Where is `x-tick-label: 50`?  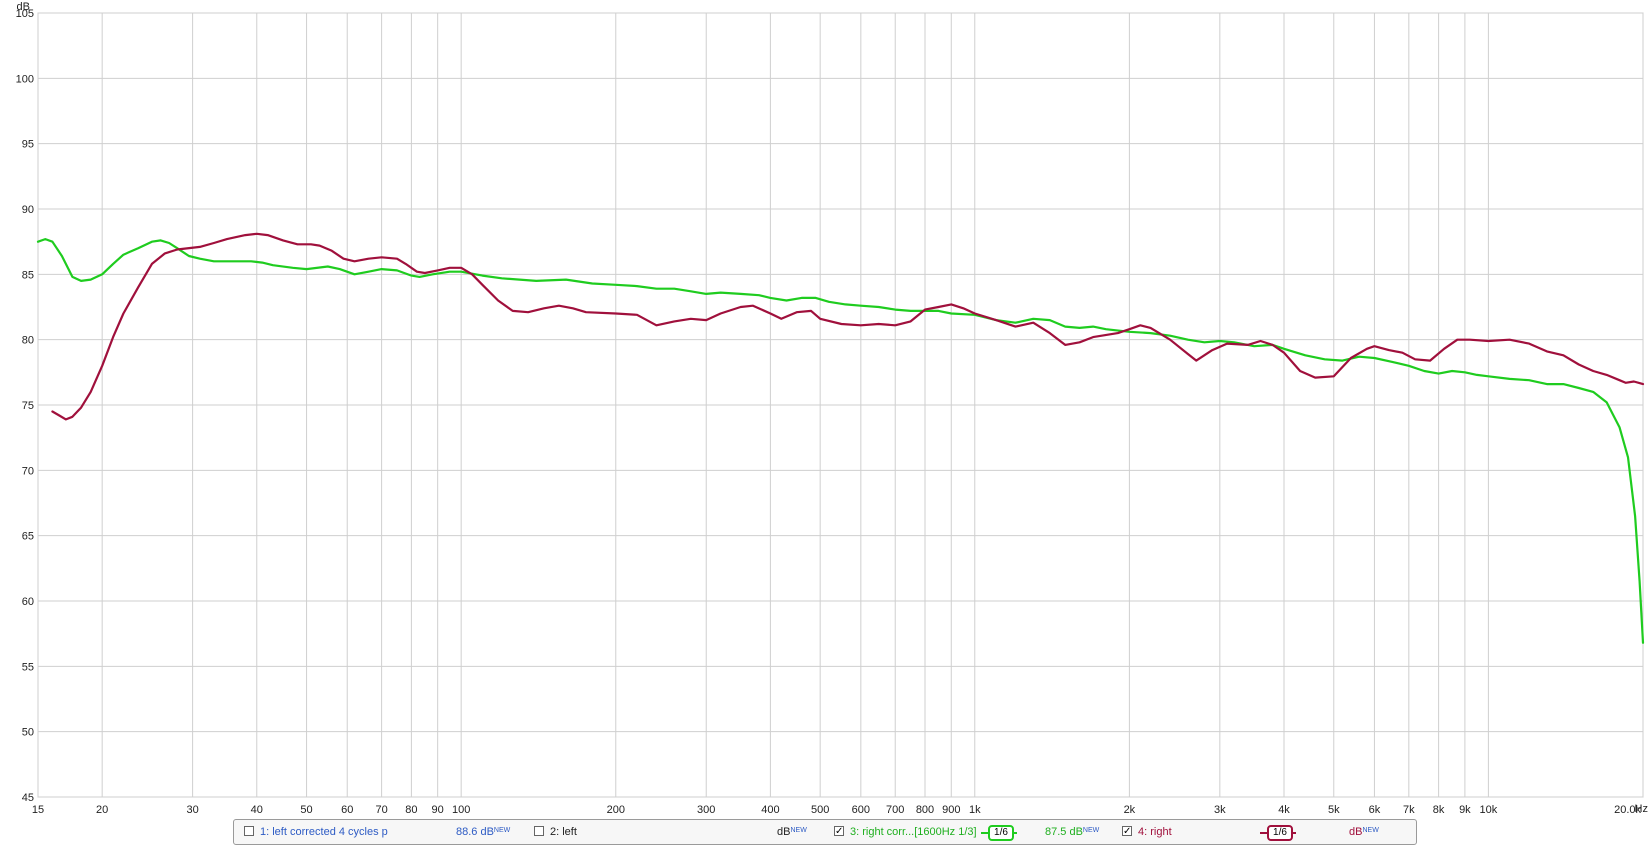 x-tick-label: 50 is located at coordinates (306, 810).